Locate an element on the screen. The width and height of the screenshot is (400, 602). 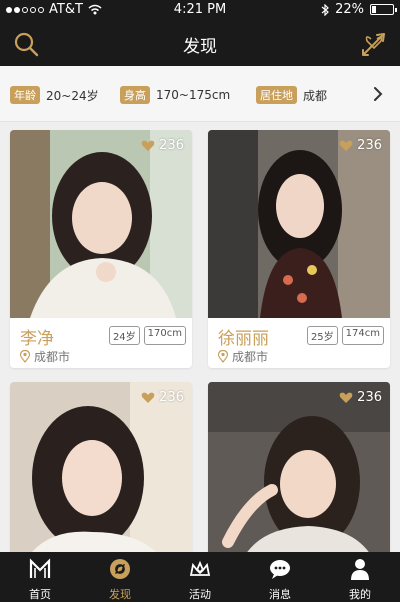
tab-activity: 活动 is located at coordinates (200, 577).